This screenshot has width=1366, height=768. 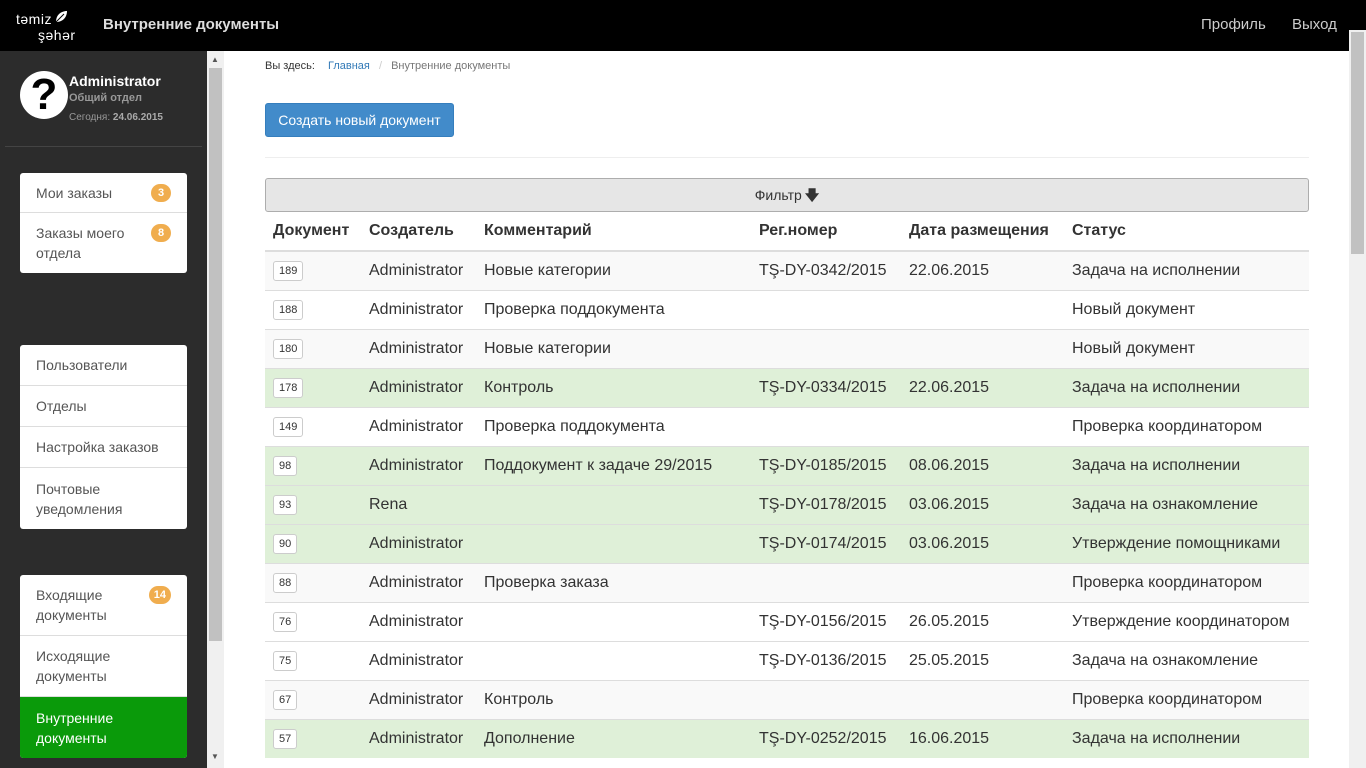 What do you see at coordinates (982, 232) in the screenshot?
I see `column-header-date: Дата размещения` at bounding box center [982, 232].